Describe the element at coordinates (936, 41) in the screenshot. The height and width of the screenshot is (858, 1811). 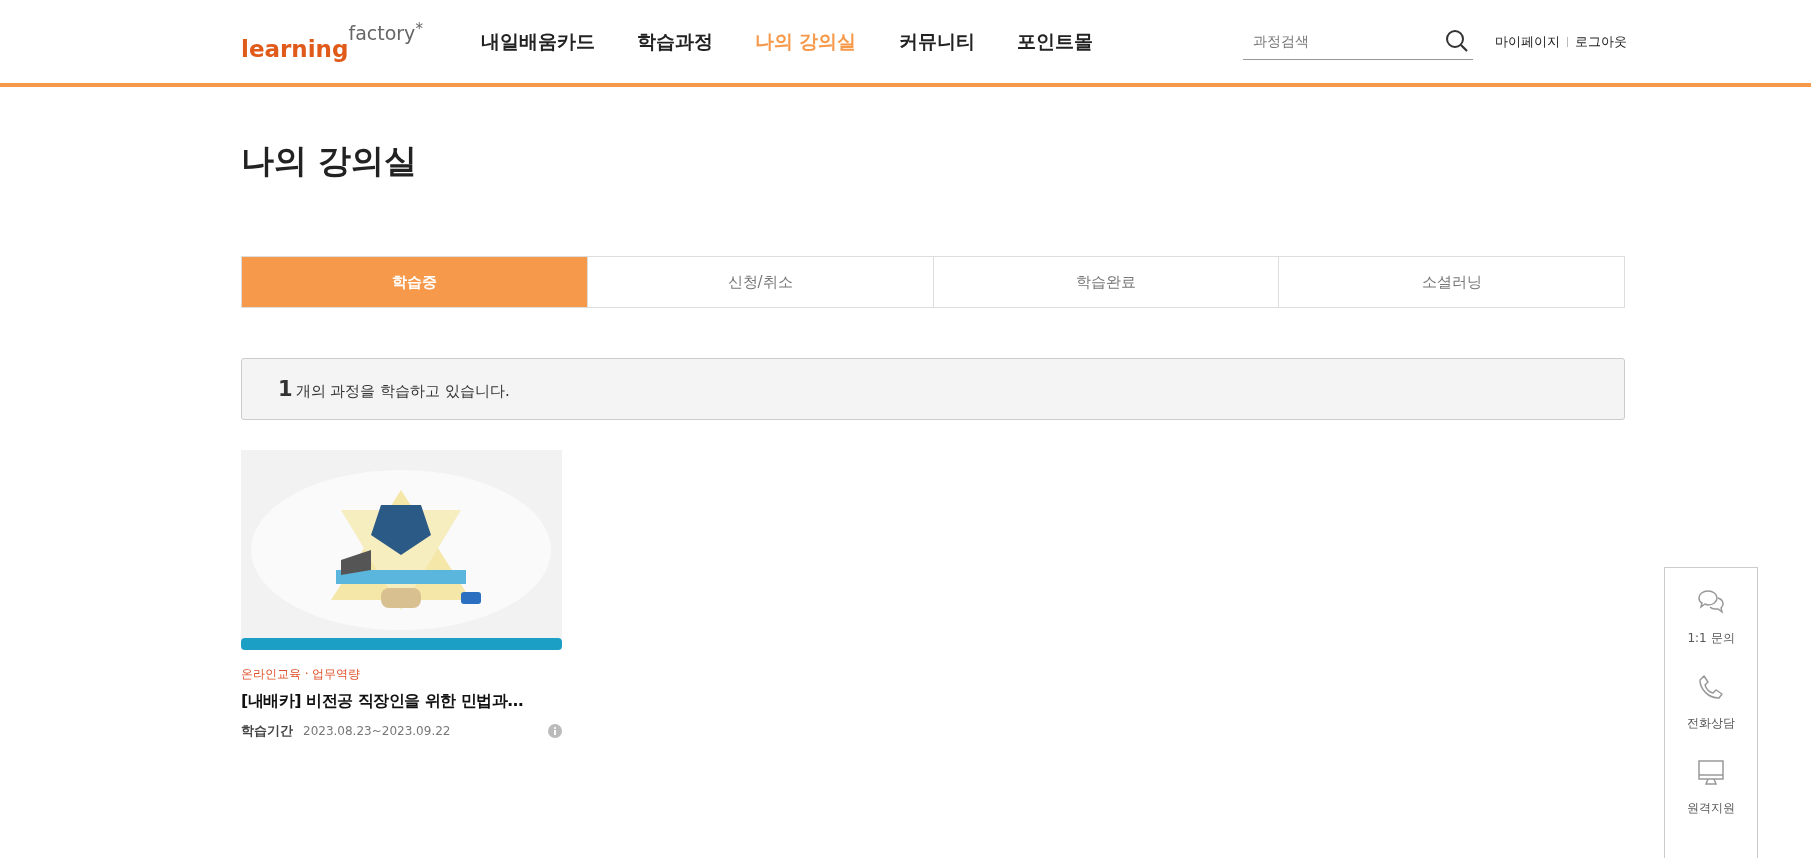
I see `nav-link: 커뮤니티` at that location.